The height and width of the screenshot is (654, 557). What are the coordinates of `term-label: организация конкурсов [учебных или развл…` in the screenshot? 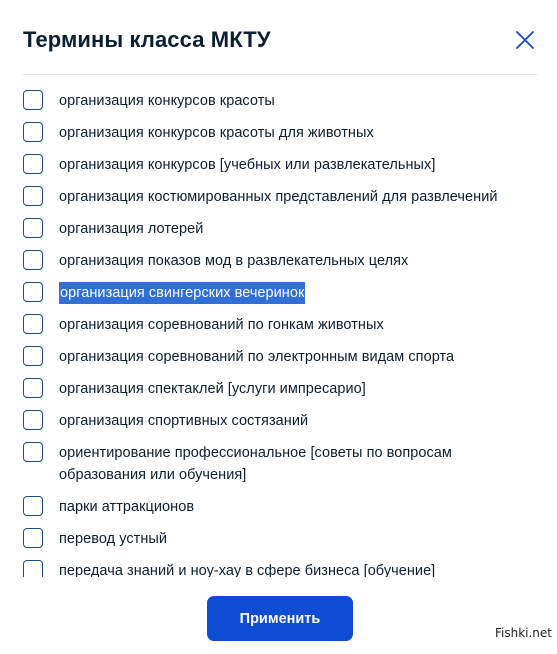 It's located at (247, 165).